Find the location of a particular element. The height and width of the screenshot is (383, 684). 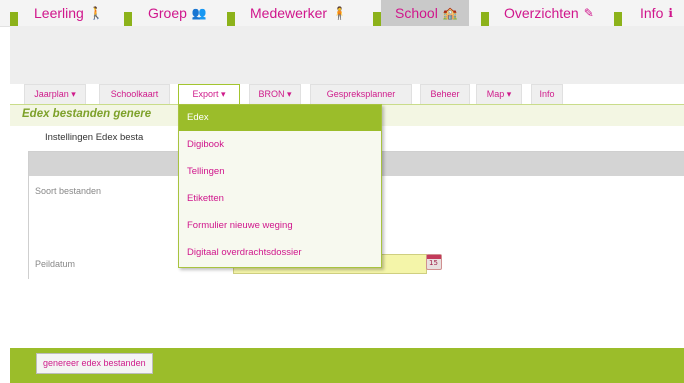

subnav-export: Export ▾ is located at coordinates (209, 94).